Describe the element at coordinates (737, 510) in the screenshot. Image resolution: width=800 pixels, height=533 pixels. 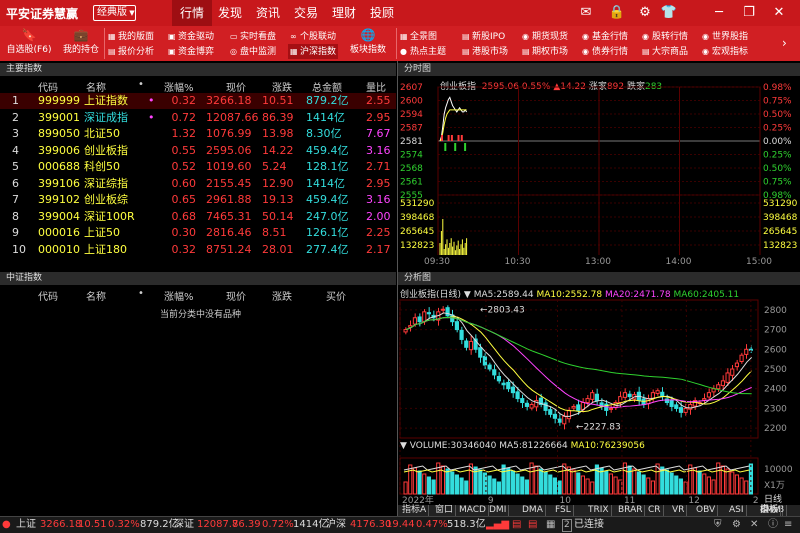
I see `indicator-tab: ASI` at that location.